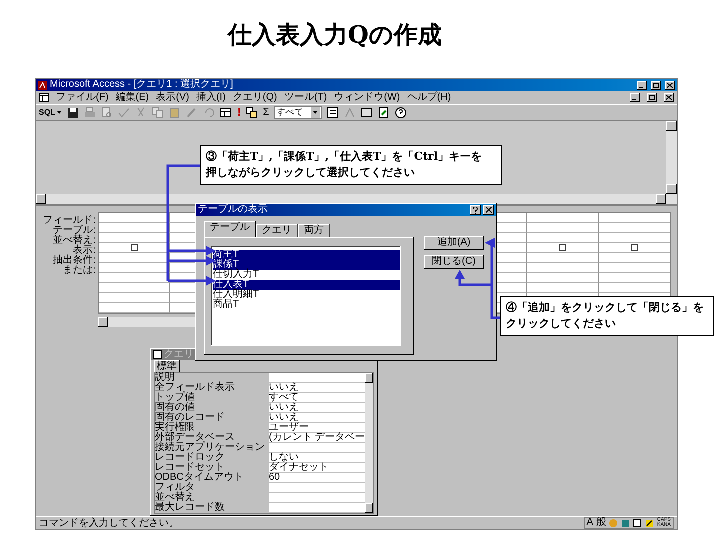 The image size is (720, 540). What do you see at coordinates (74, 231) in the screenshot?
I see `row-label: テーブル:` at bounding box center [74, 231].